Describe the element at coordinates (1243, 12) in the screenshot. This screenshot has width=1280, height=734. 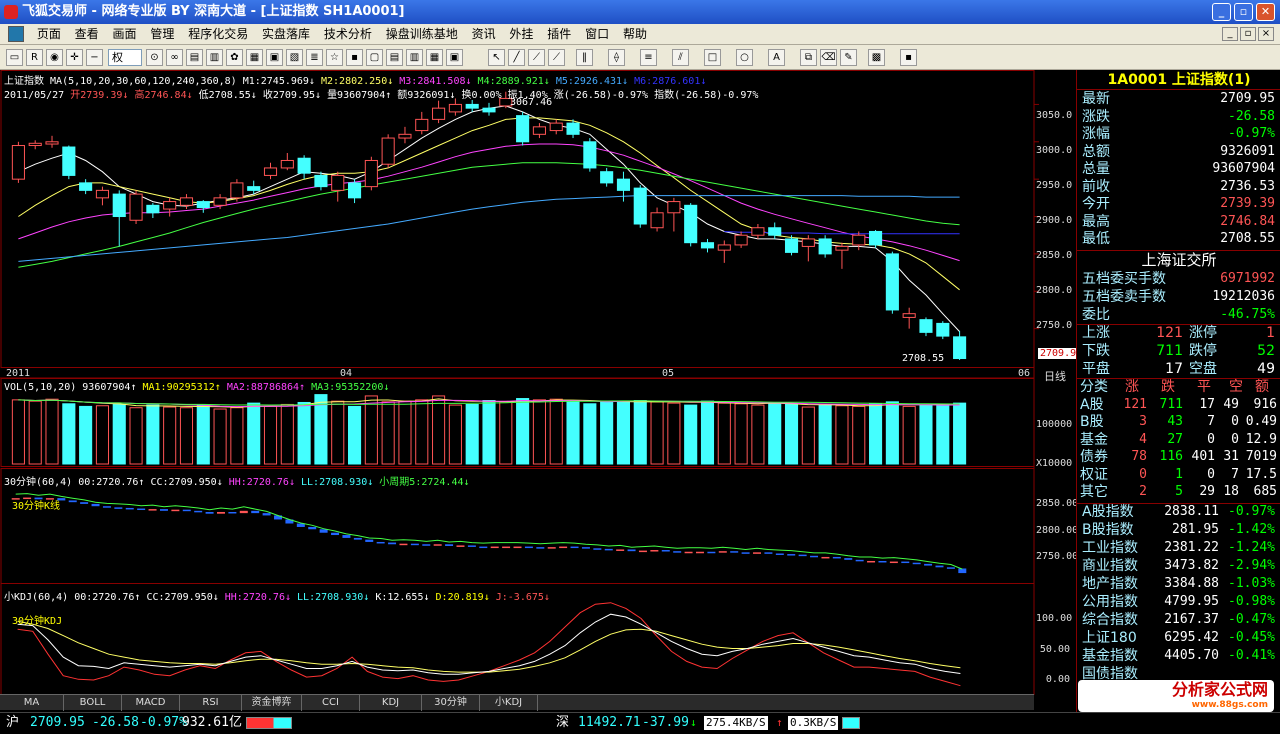
I see `maximize-button: ▫` at that location.